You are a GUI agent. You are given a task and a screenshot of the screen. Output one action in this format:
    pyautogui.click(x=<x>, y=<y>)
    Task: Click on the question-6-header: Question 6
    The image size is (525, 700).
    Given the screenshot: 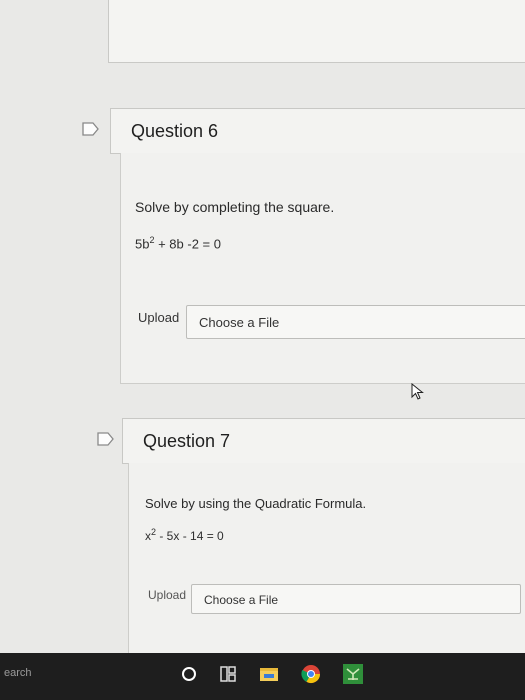 What is the action you would take?
    pyautogui.click(x=317, y=131)
    